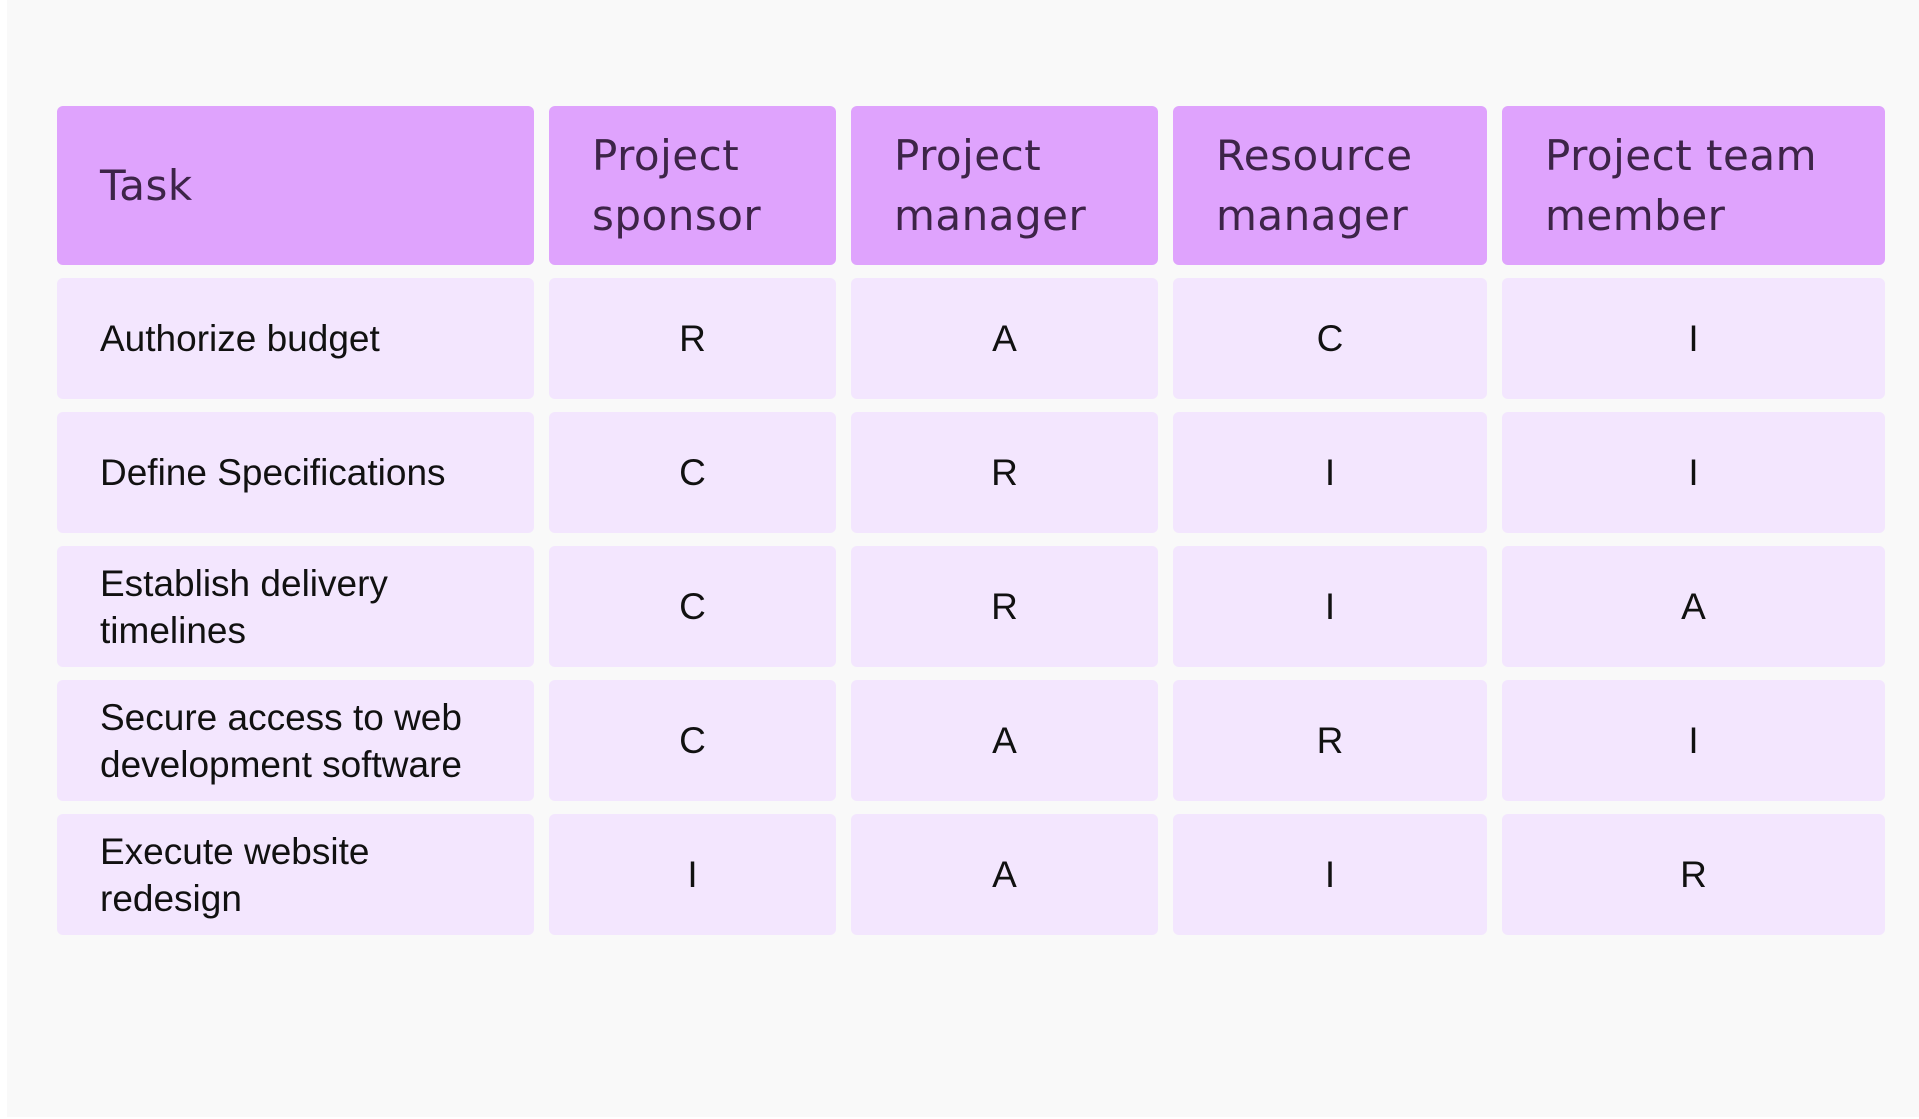  What do you see at coordinates (1330, 740) in the screenshot?
I see `raci-cell-resource-manager: R` at bounding box center [1330, 740].